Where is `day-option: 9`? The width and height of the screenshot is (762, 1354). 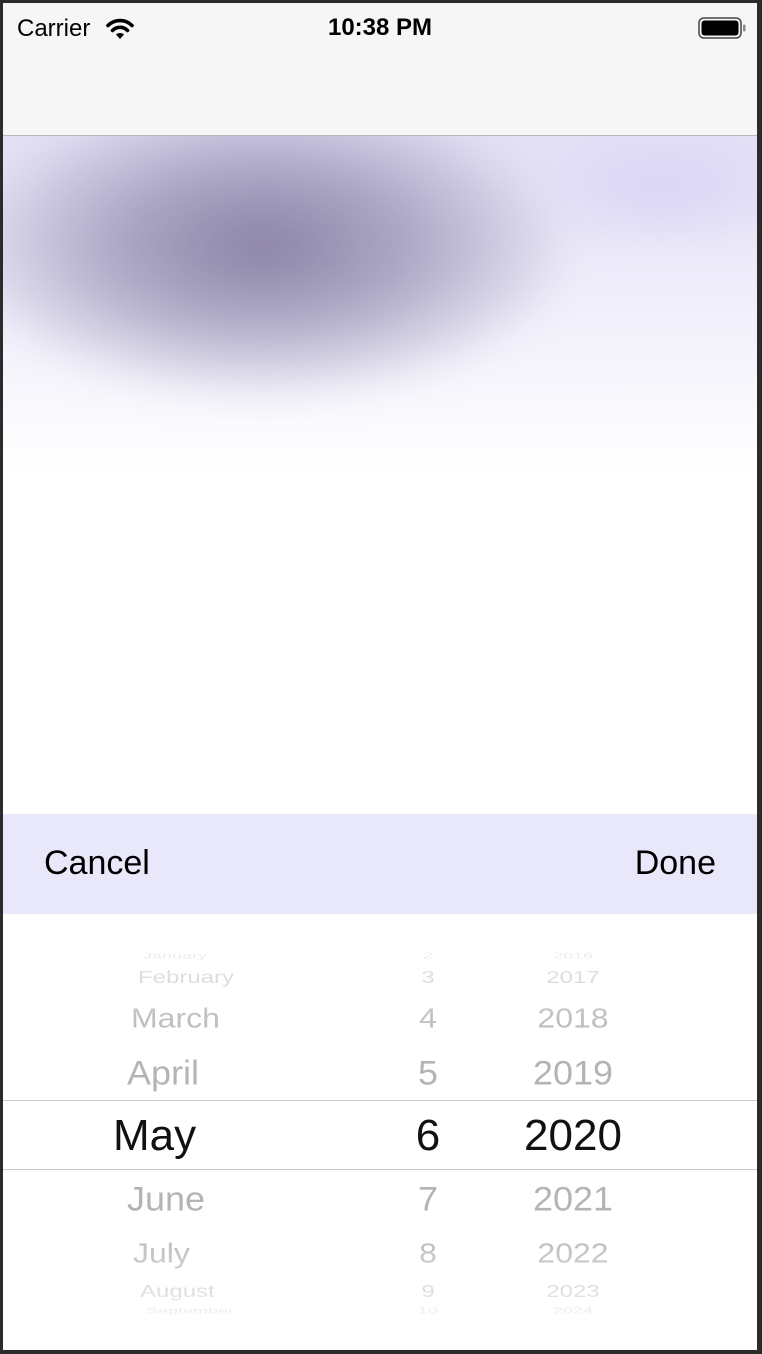 day-option: 9 is located at coordinates (428, 1291).